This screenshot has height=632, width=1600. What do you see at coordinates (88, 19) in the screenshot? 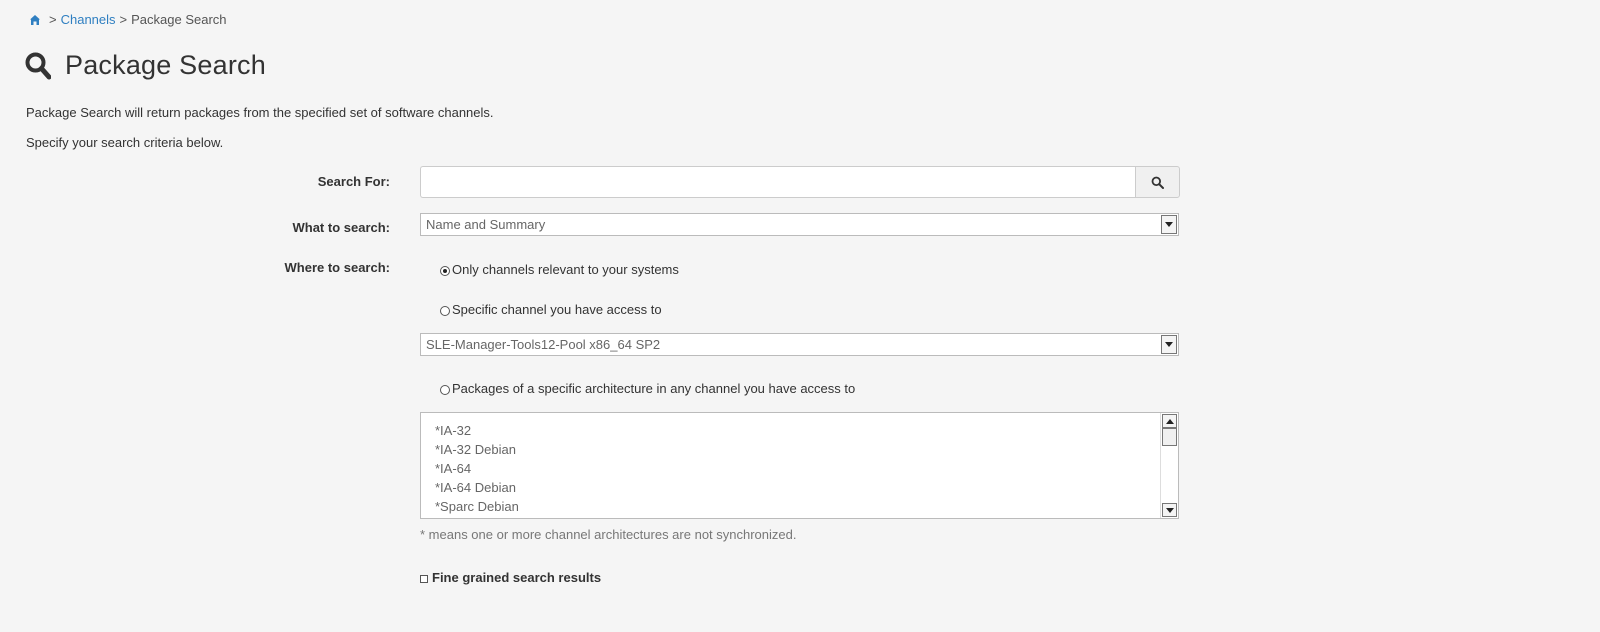
I see `breadcrumb-channels-link: Channels` at bounding box center [88, 19].